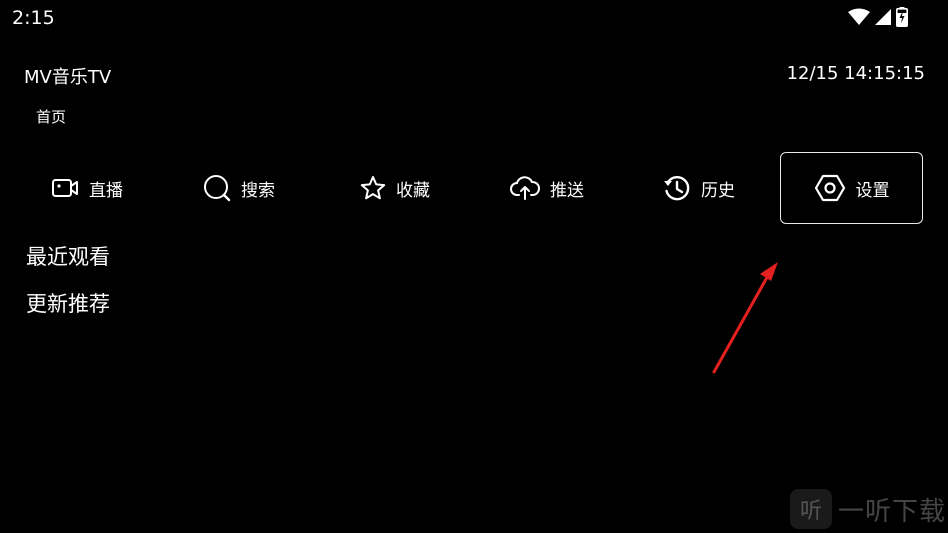  What do you see at coordinates (891, 511) in the screenshot?
I see `watermark-text: 一听下载` at bounding box center [891, 511].